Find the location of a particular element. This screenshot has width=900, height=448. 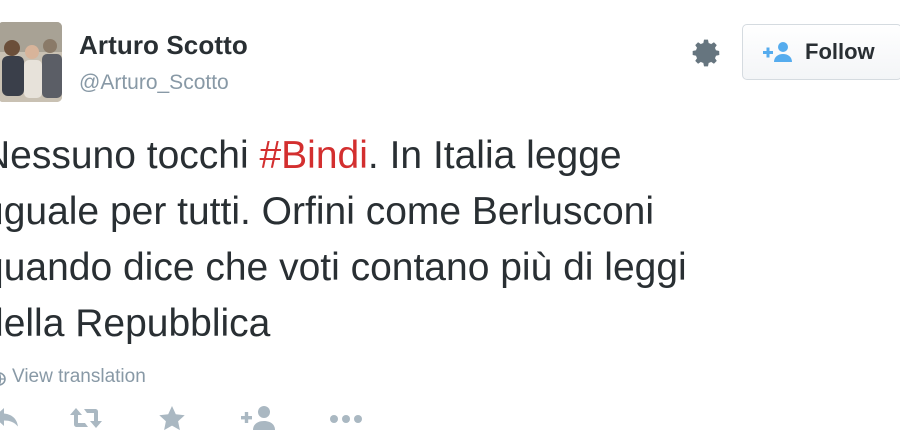

favorite-star-icon is located at coordinates (172, 420).